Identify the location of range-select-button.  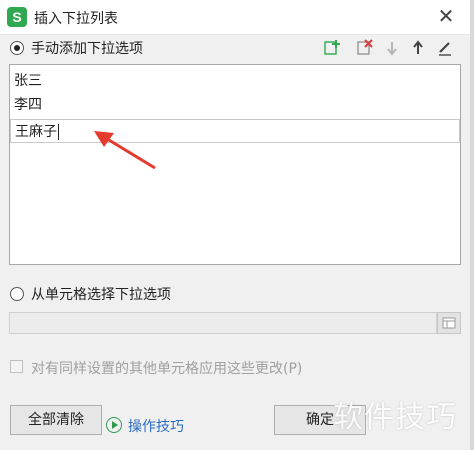
(449, 323).